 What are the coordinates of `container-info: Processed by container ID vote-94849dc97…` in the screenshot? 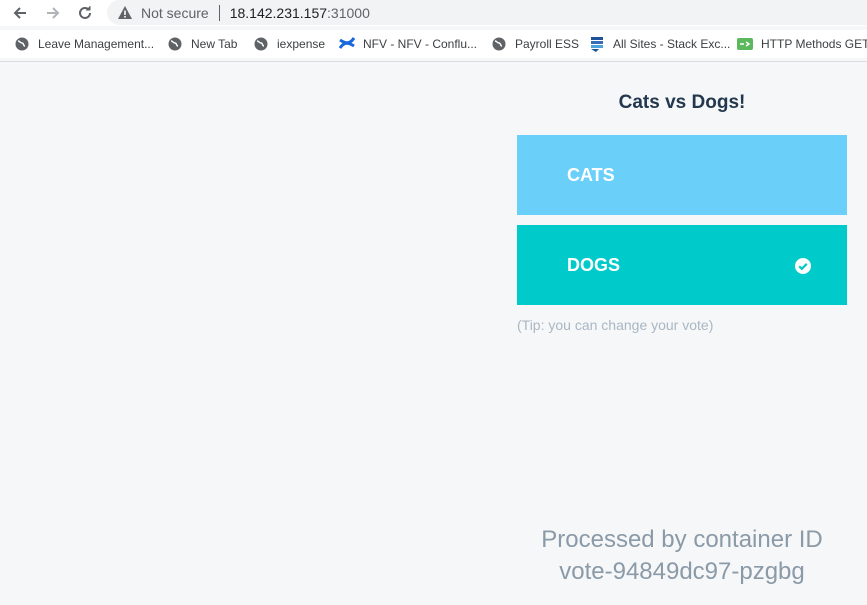 It's located at (682, 556).